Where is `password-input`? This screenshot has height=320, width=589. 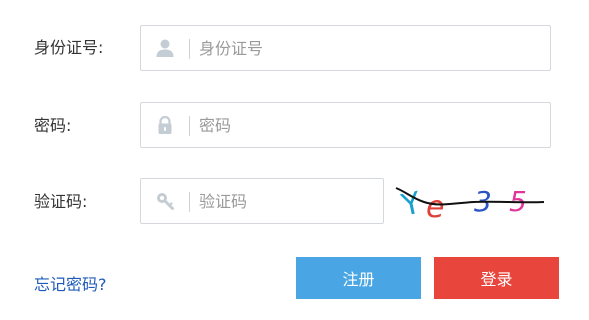
password-input is located at coordinates (368, 125).